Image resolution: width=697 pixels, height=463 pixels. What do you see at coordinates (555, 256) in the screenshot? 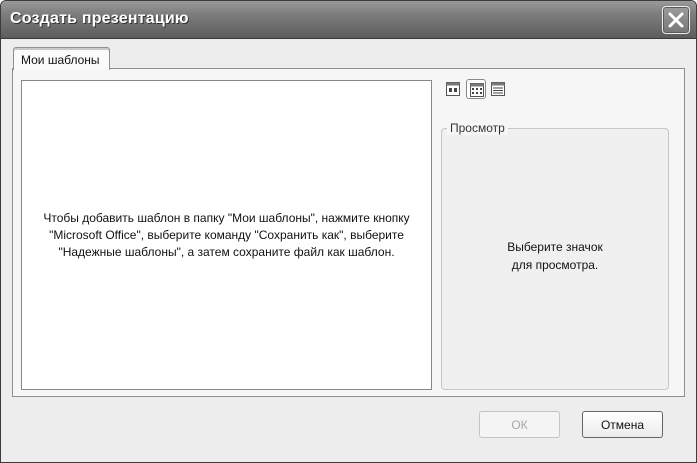
I see `preview-placeholder: Выберите значок для просмотра.` at bounding box center [555, 256].